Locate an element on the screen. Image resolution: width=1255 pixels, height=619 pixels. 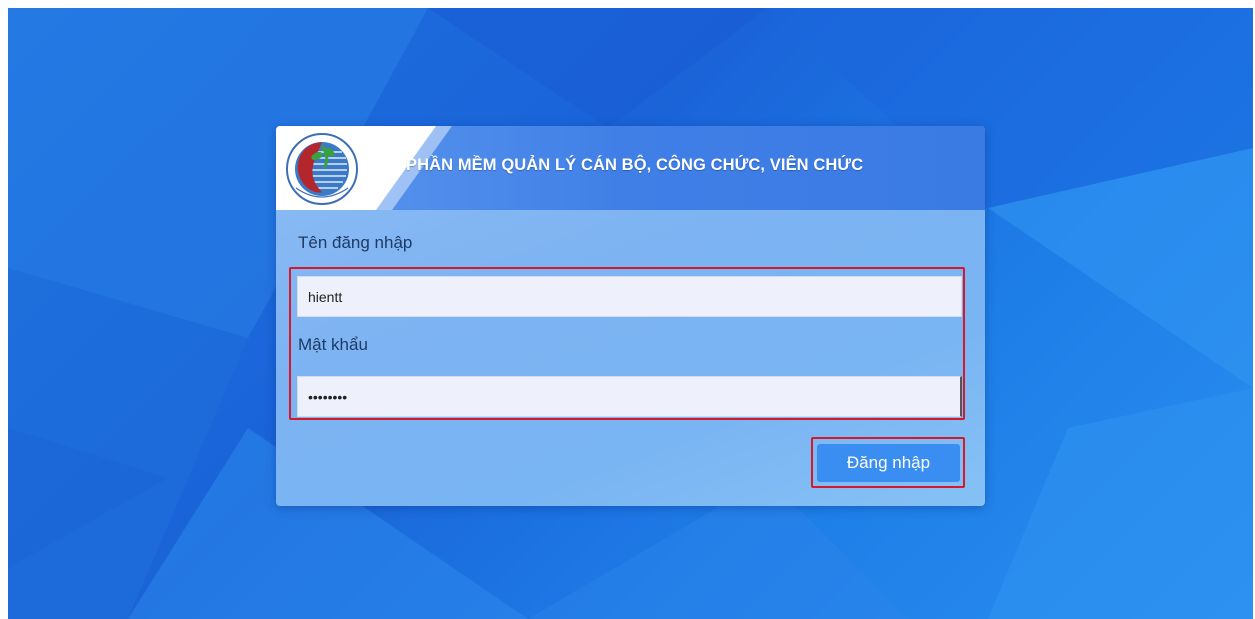
password-input is located at coordinates (629, 396).